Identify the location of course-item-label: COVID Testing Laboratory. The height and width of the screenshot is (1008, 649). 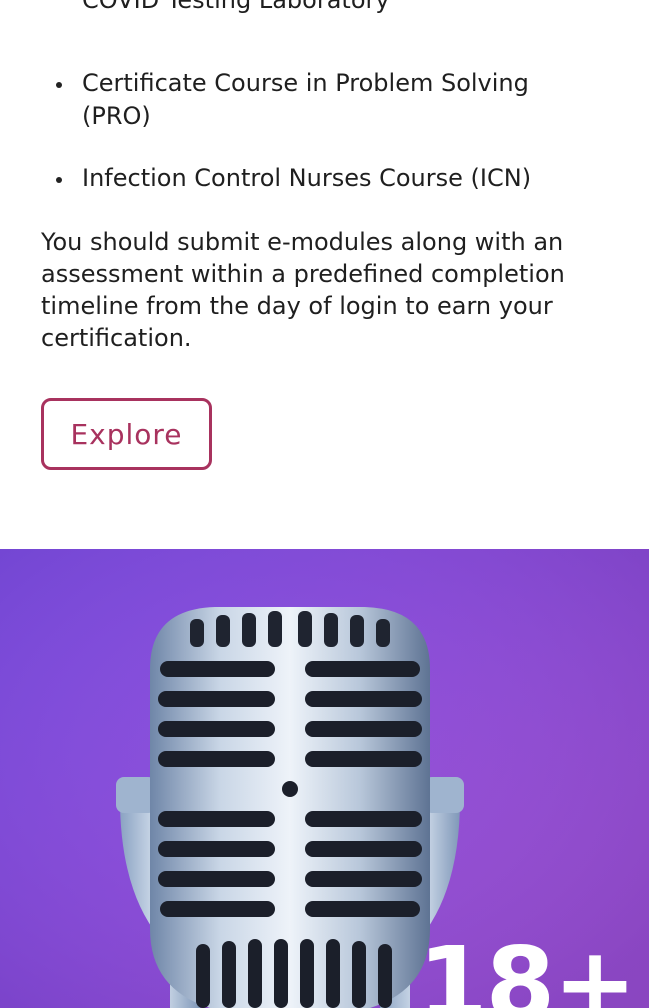
(236, 7).